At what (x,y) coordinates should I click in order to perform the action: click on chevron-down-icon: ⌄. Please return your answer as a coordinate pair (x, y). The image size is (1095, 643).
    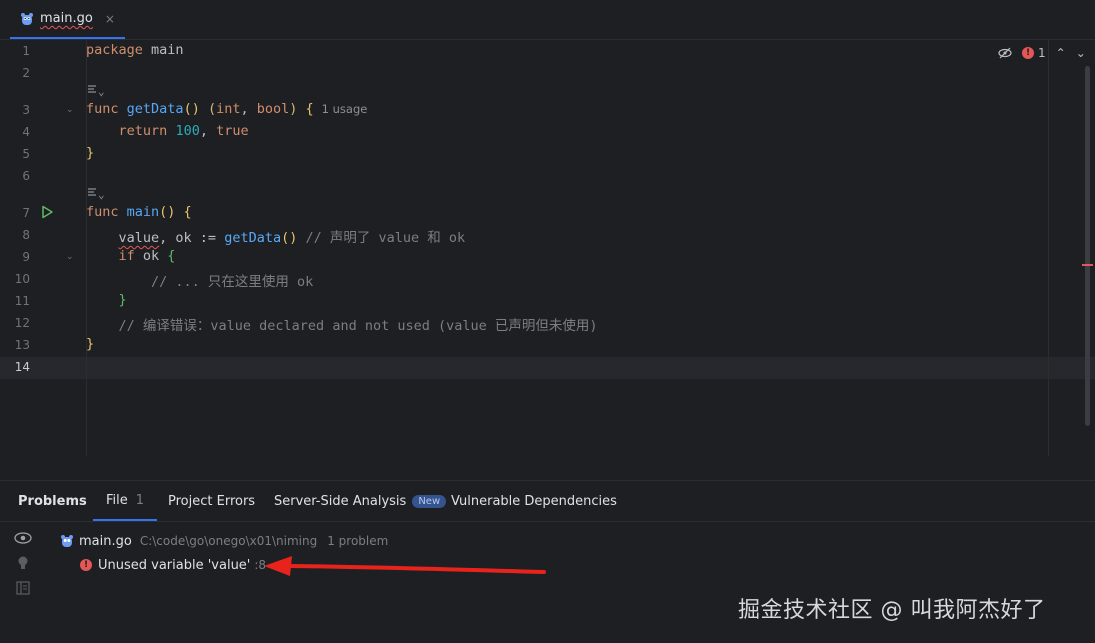
    Looking at the image, I should click on (101, 91).